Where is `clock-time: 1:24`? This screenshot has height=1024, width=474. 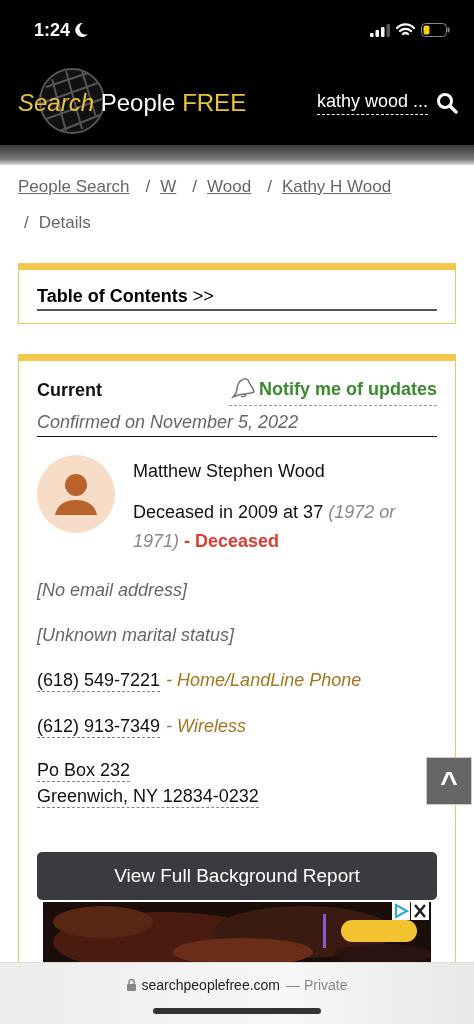
clock-time: 1:24 is located at coordinates (62, 30).